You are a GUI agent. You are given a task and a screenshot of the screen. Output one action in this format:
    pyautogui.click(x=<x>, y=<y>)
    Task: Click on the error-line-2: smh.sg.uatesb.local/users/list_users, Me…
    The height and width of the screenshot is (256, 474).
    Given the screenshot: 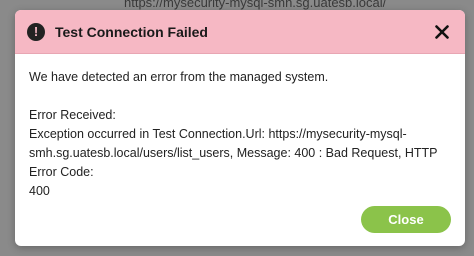 What is the action you would take?
    pyautogui.click(x=233, y=162)
    